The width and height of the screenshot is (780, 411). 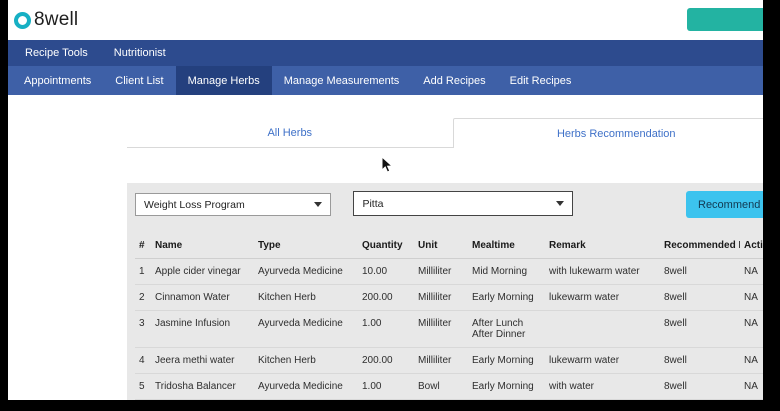 I want to click on cell-num: 2, so click(x=143, y=297).